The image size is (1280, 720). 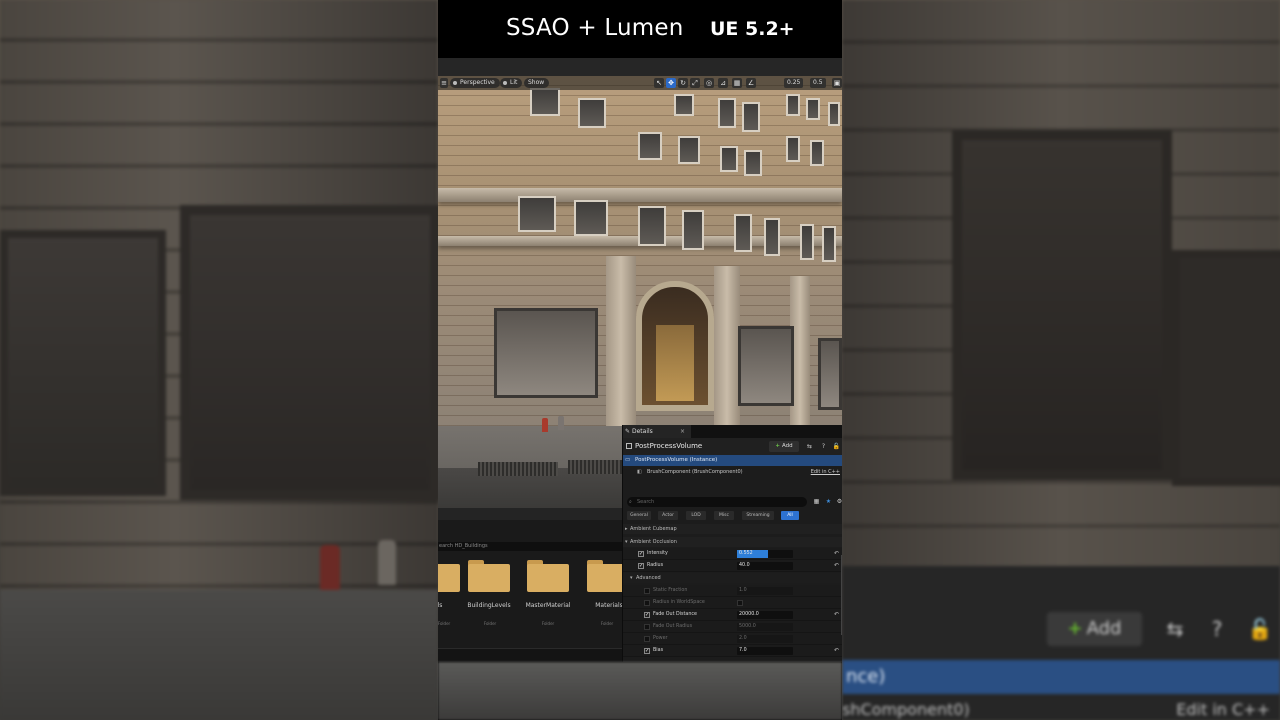 I want to click on lit-button: Lit, so click(x=511, y=83).